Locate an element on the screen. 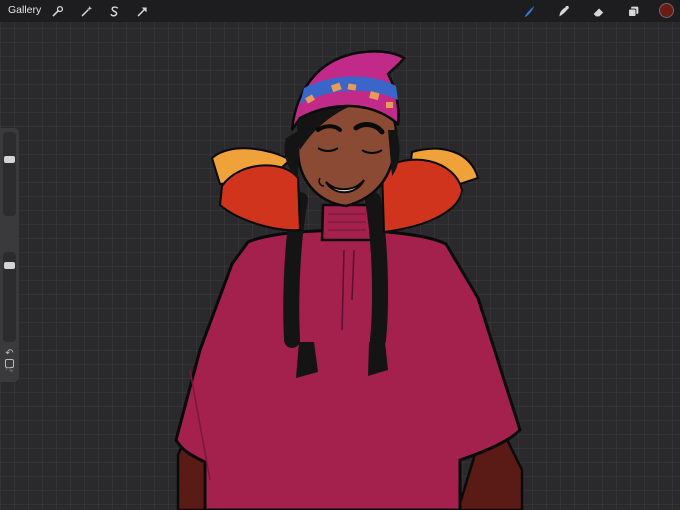  color-swatch is located at coordinates (666, 10).